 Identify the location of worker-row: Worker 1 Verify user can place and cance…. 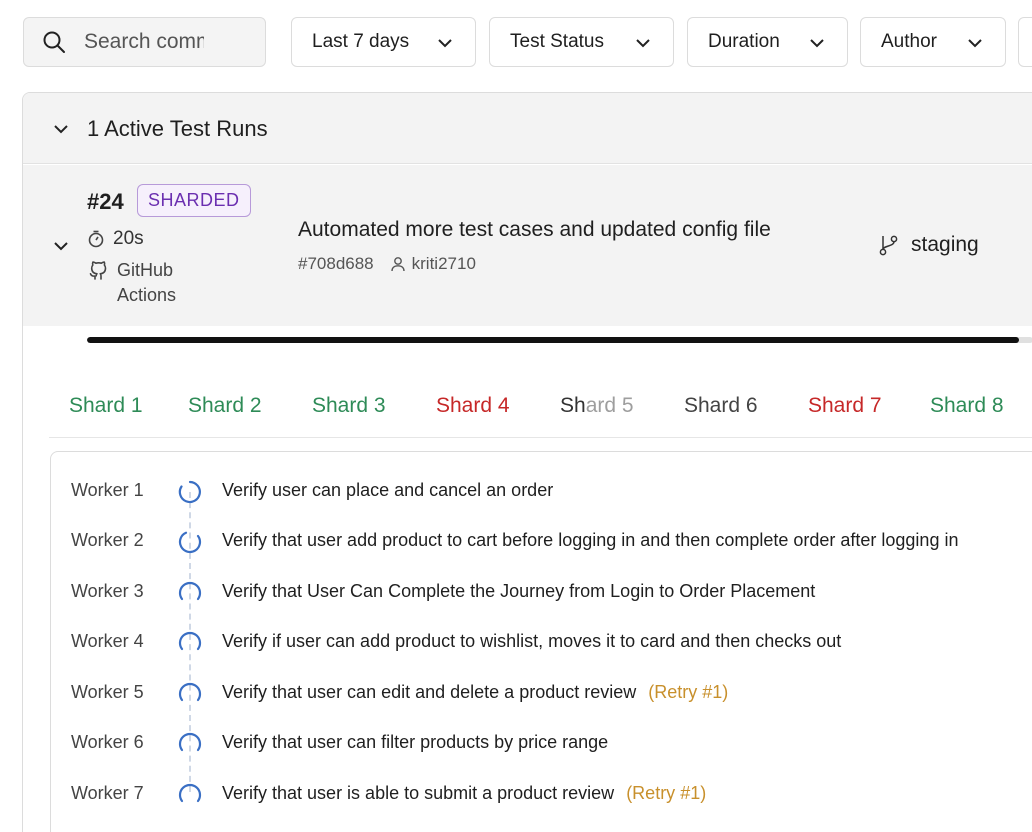
(541, 492).